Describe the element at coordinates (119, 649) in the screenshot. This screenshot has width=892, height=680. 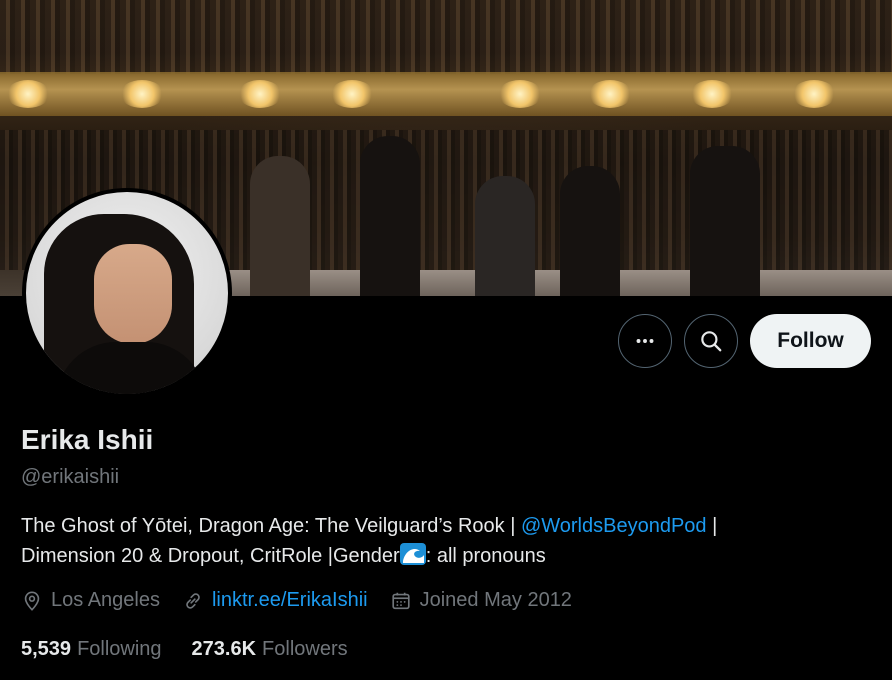
I see `following-label: Following` at that location.